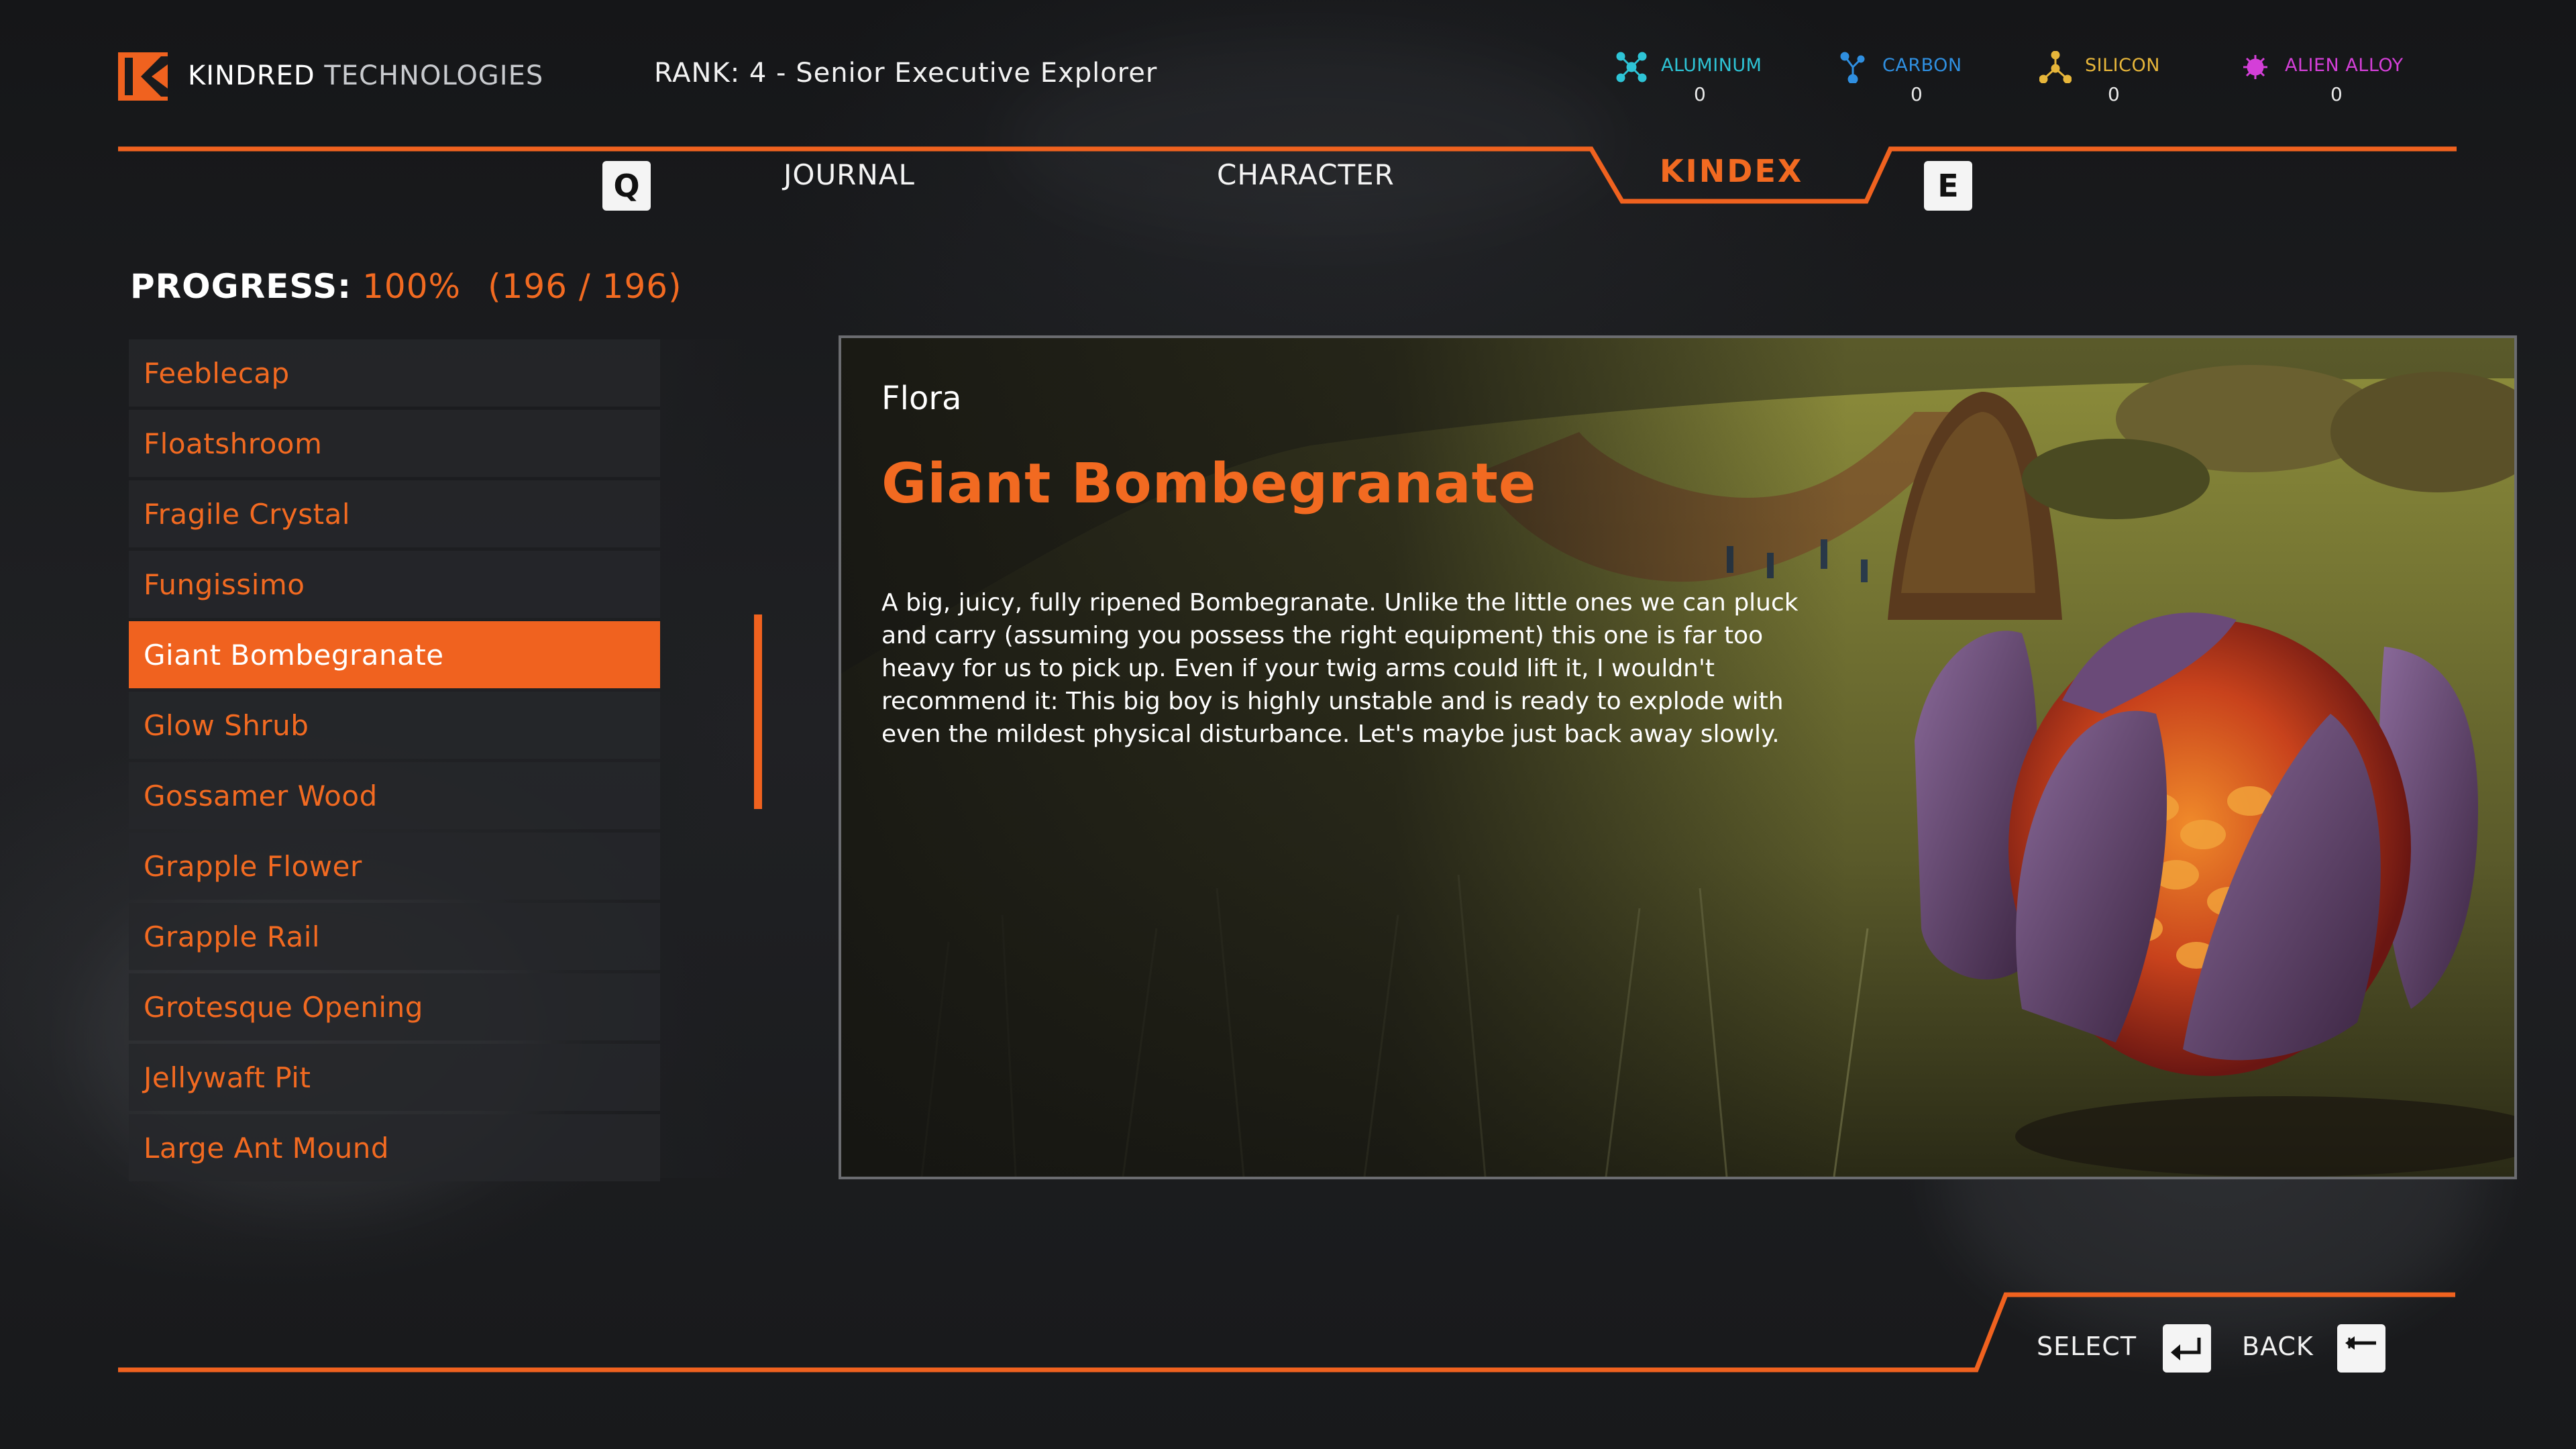  Describe the element at coordinates (394, 866) in the screenshot. I see `list-item: Grapple Flower` at that location.